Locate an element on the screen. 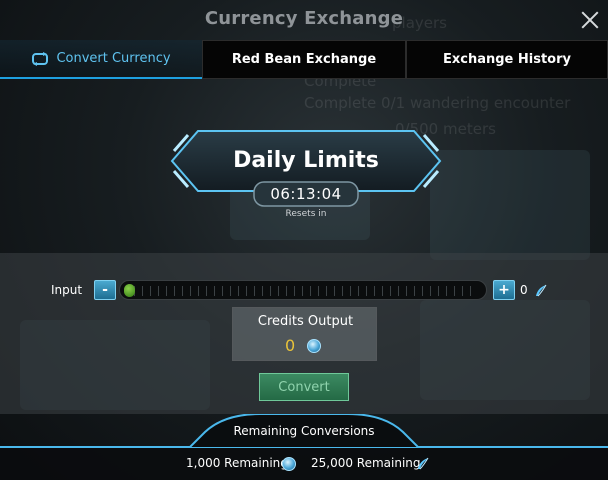 The image size is (608, 480). remaining-conversions-title: Remaining Conversions is located at coordinates (304, 431).